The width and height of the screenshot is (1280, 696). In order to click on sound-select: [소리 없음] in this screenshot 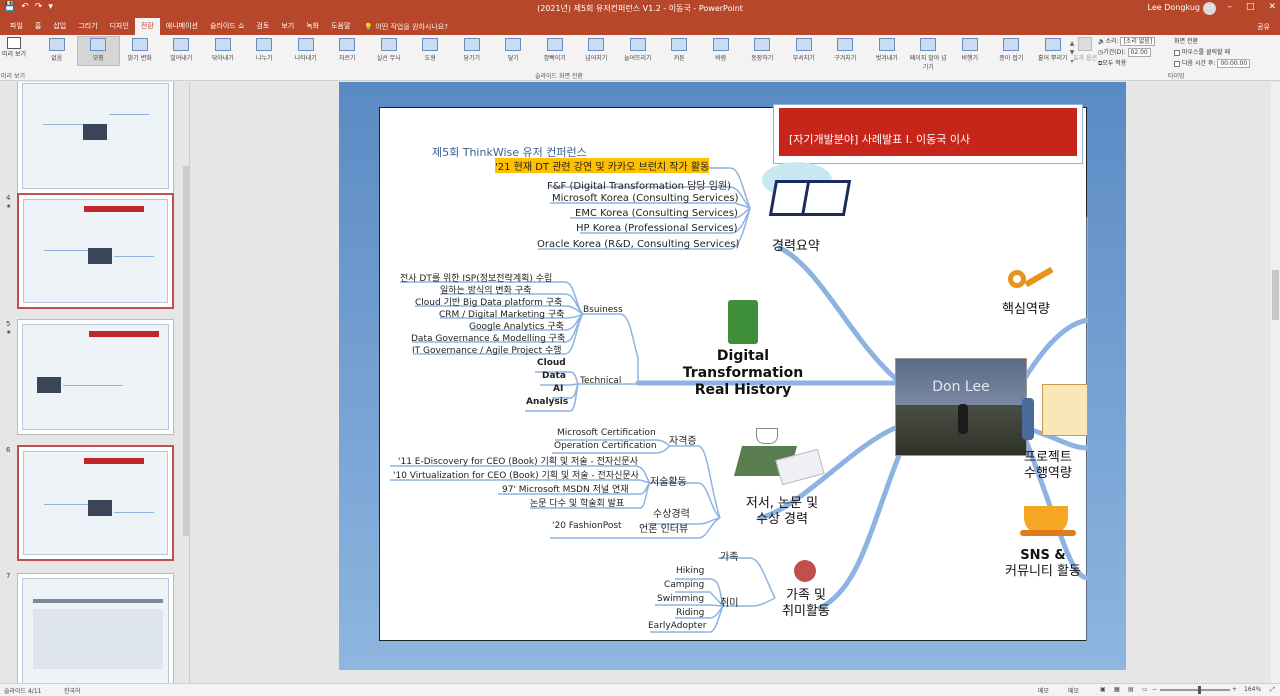, I will do `click(1138, 41)`.